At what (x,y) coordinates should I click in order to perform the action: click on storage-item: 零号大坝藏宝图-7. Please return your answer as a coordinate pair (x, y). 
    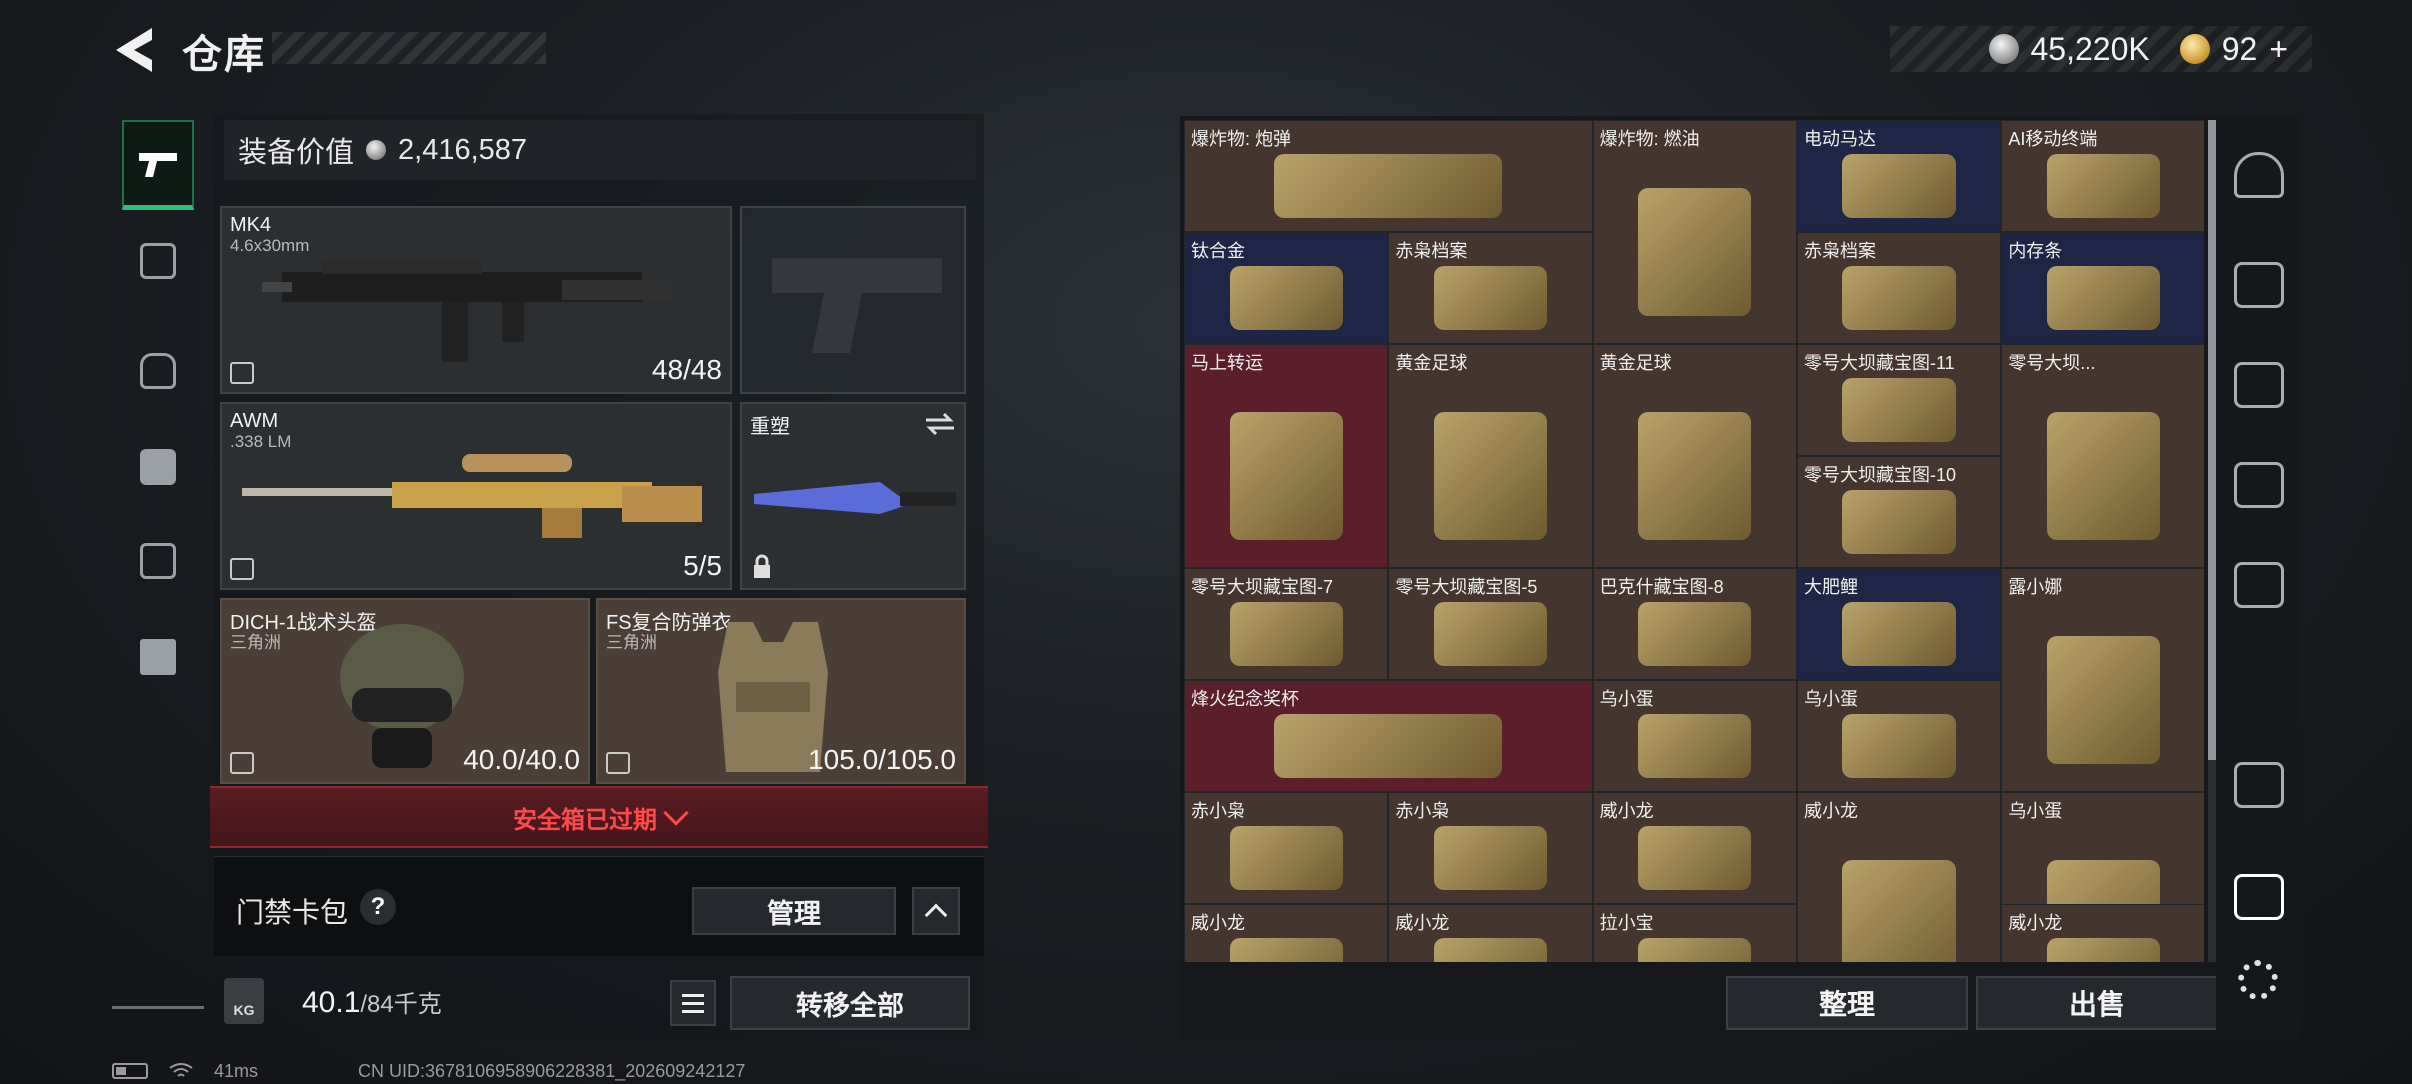
    Looking at the image, I should click on (1286, 624).